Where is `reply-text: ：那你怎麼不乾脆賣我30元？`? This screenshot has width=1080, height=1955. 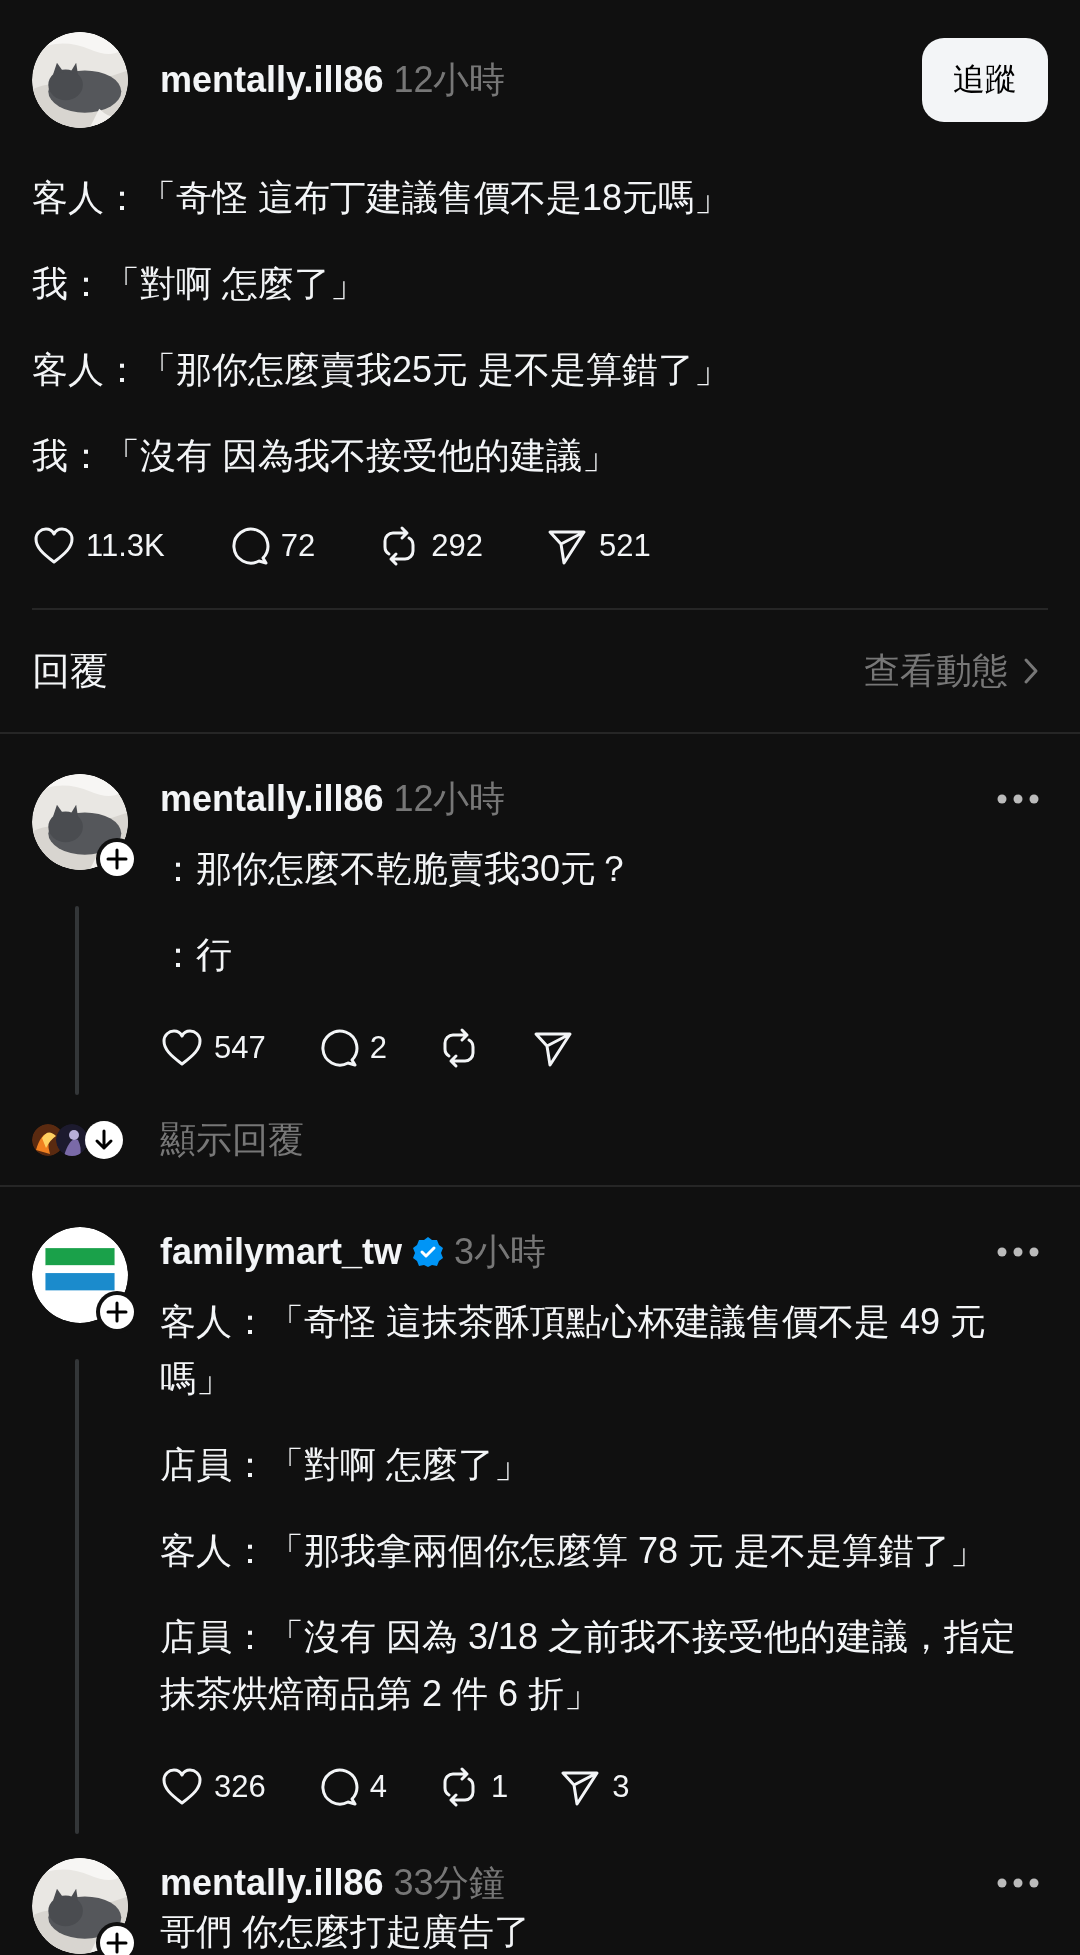 reply-text: ：那你怎麼不乾脆賣我30元？ is located at coordinates (397, 869).